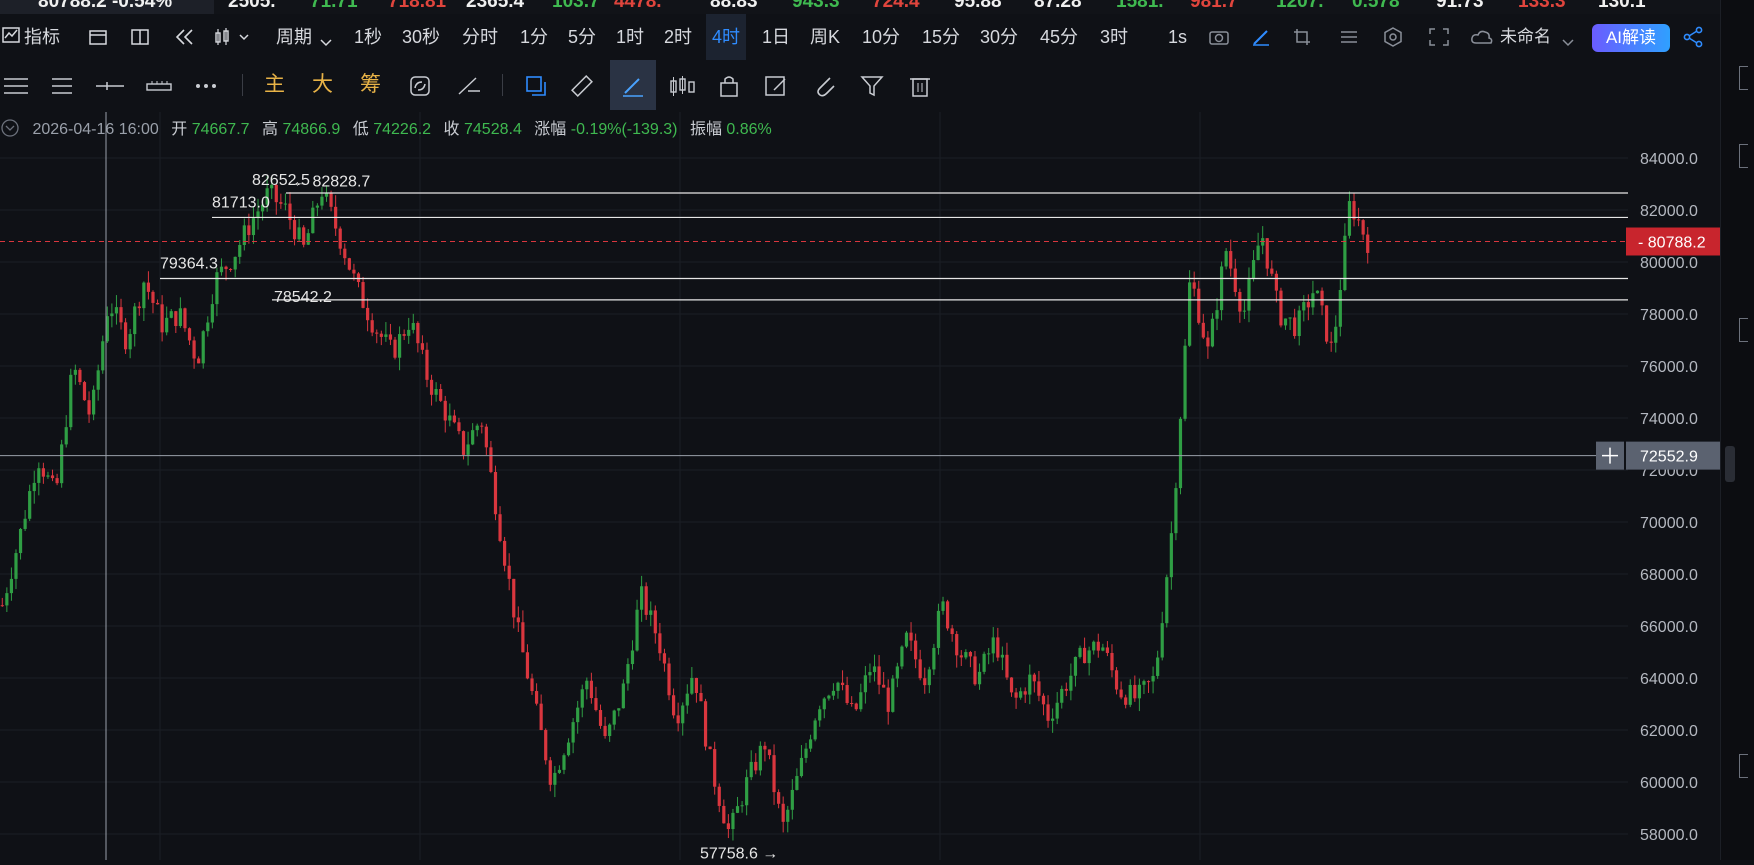  What do you see at coordinates (1376, 6) in the screenshot?
I see `ticker-item: 0.578` at bounding box center [1376, 6].